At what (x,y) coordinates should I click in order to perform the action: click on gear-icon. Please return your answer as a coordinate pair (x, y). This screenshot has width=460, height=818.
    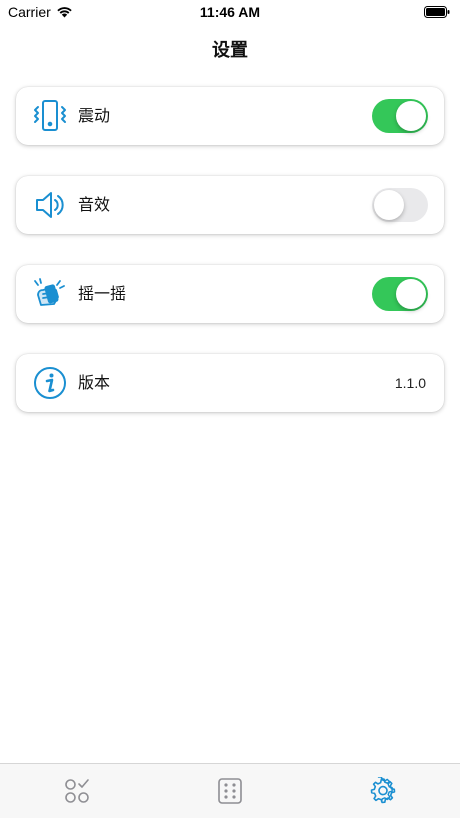
    Looking at the image, I should click on (383, 790).